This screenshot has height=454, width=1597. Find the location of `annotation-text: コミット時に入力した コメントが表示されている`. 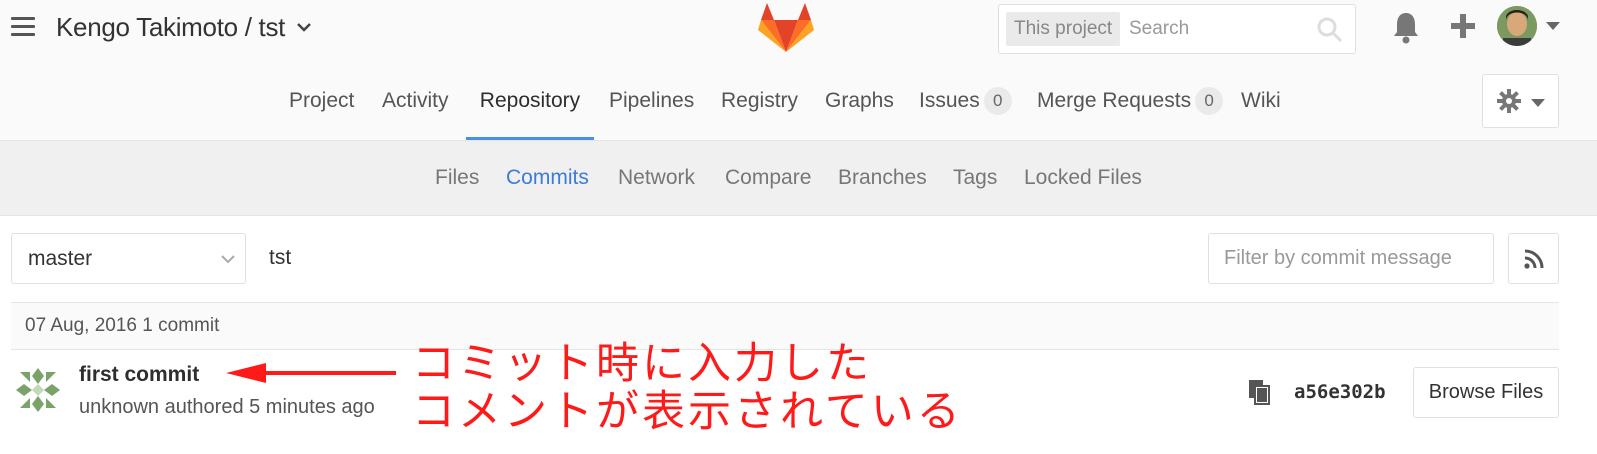

annotation-text: コミット時に入力した コメントが表示されている is located at coordinates (687, 388).